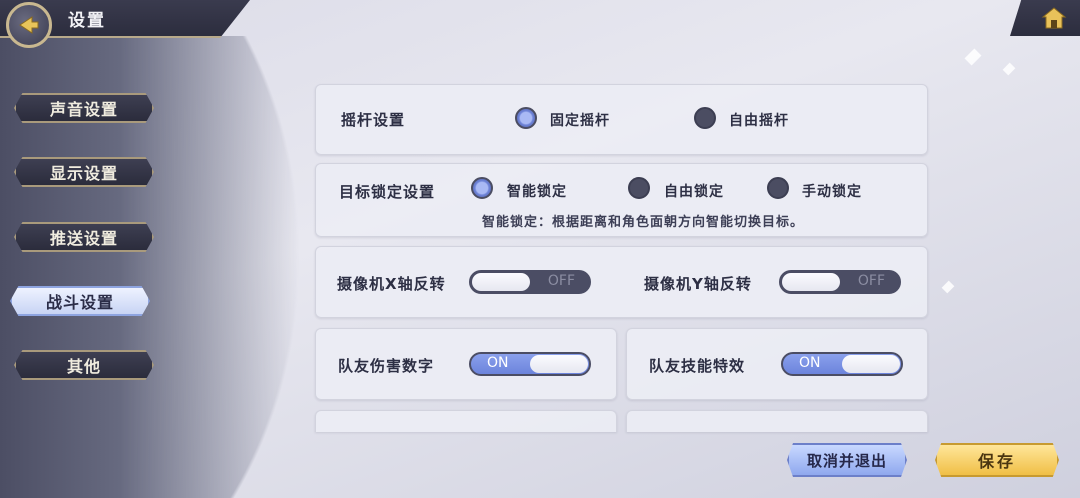 This screenshot has height=498, width=1080. What do you see at coordinates (87, 21) in the screenshot?
I see `page-title: 设置` at bounding box center [87, 21].